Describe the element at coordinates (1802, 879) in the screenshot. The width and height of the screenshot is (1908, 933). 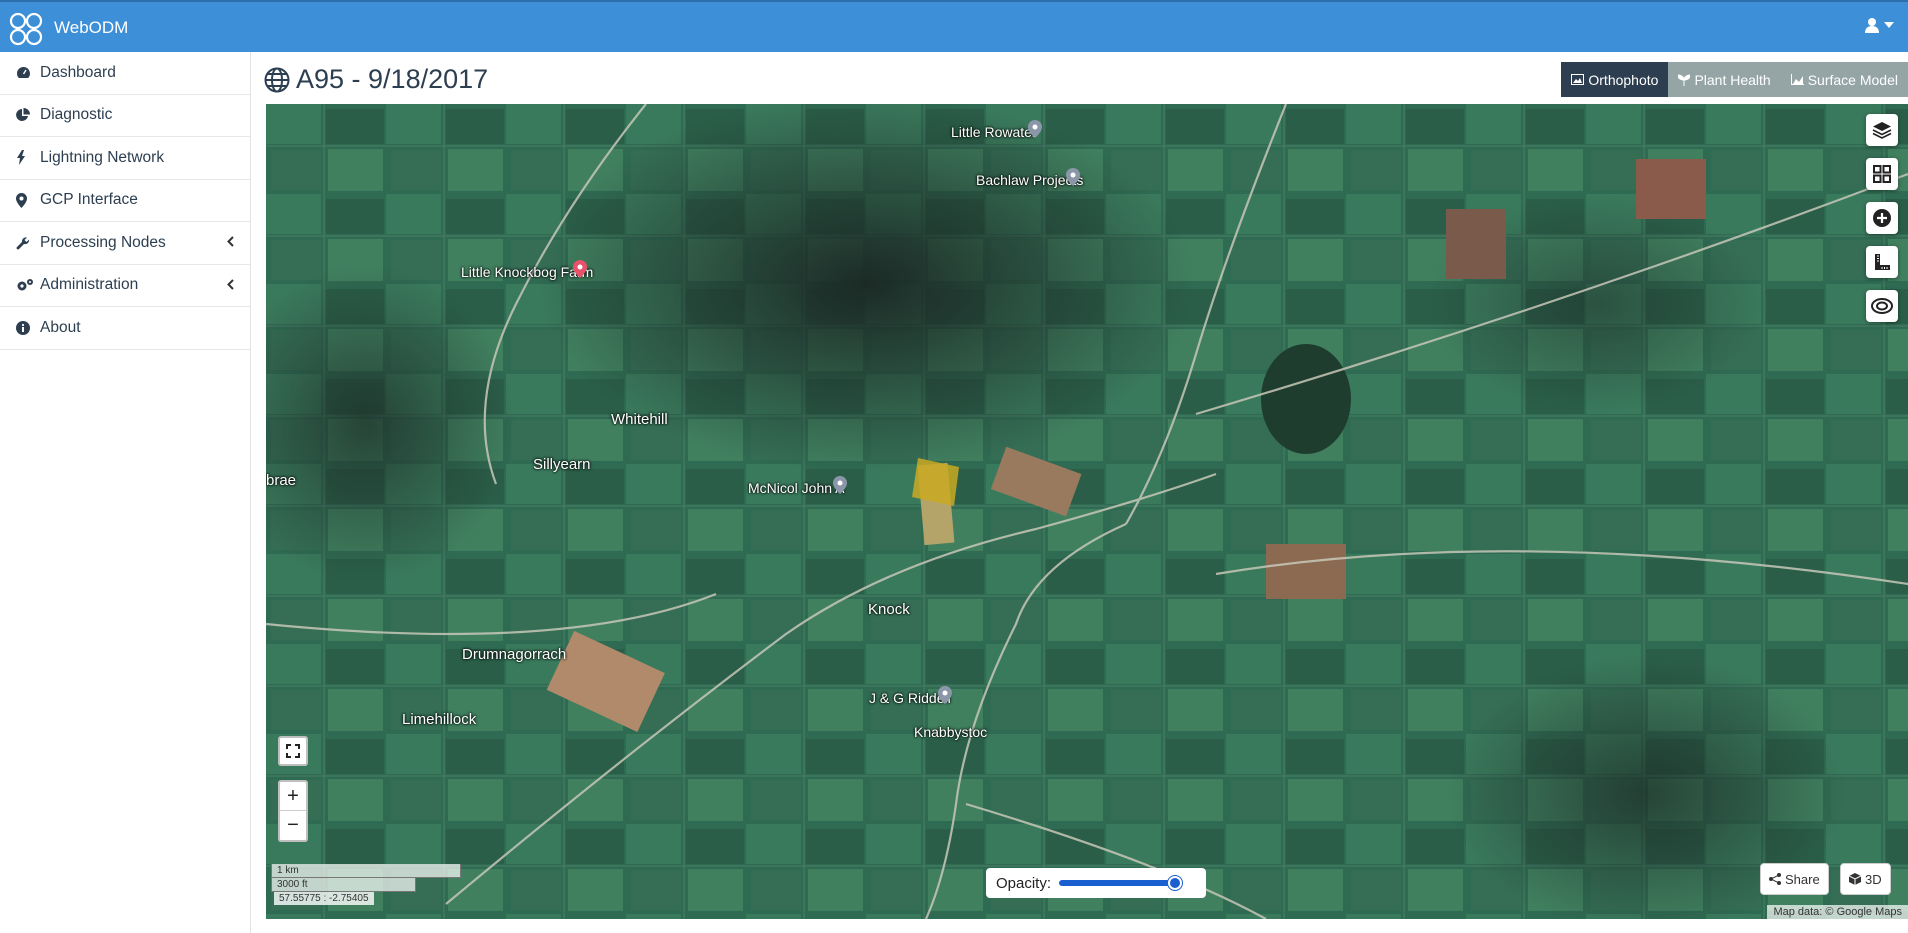
I see `share-label: Share` at that location.